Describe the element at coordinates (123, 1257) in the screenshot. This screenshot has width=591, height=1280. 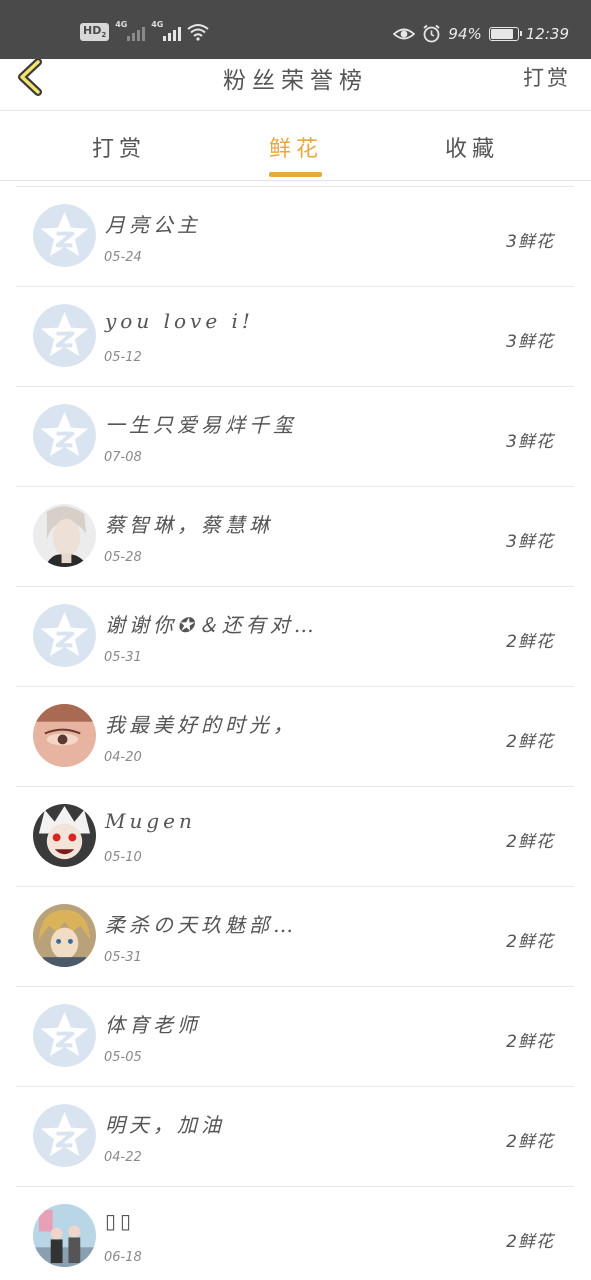
I see `fan-date: 06-18` at that location.